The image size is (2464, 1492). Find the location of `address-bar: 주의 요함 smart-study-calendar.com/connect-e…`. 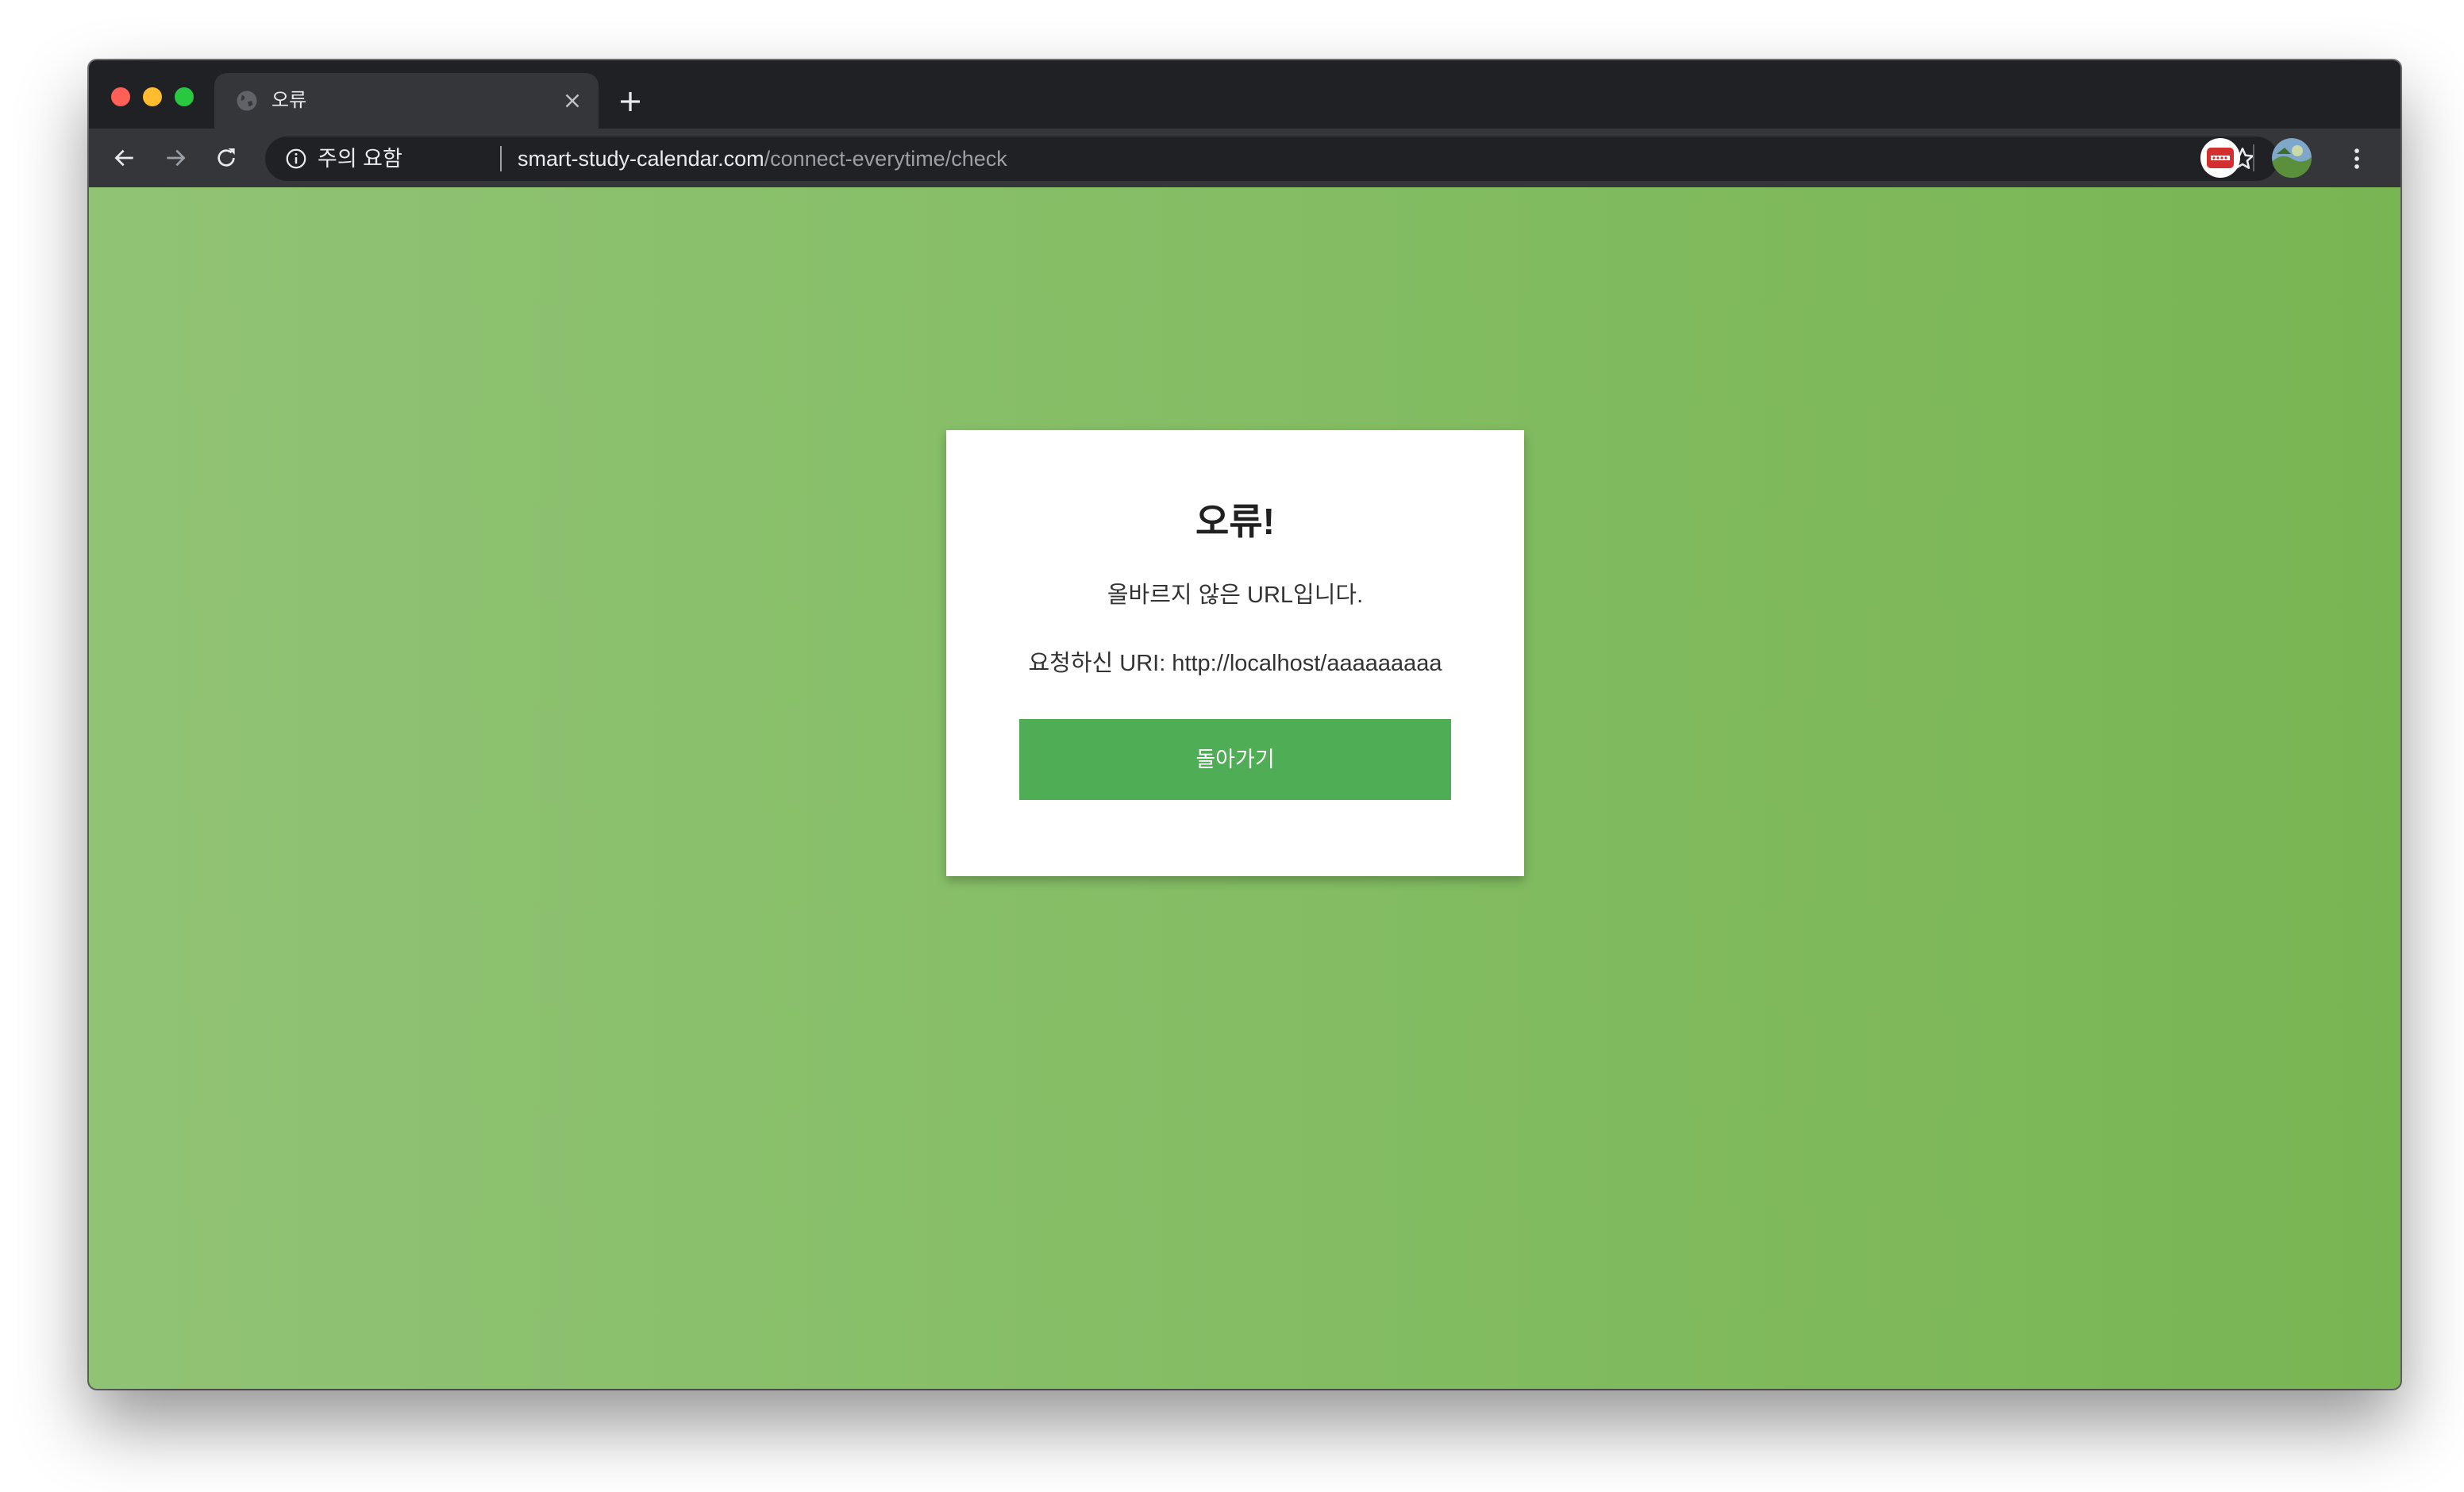

address-bar: 주의 요함 smart-study-calendar.com/connect-e… is located at coordinates (1271, 159).